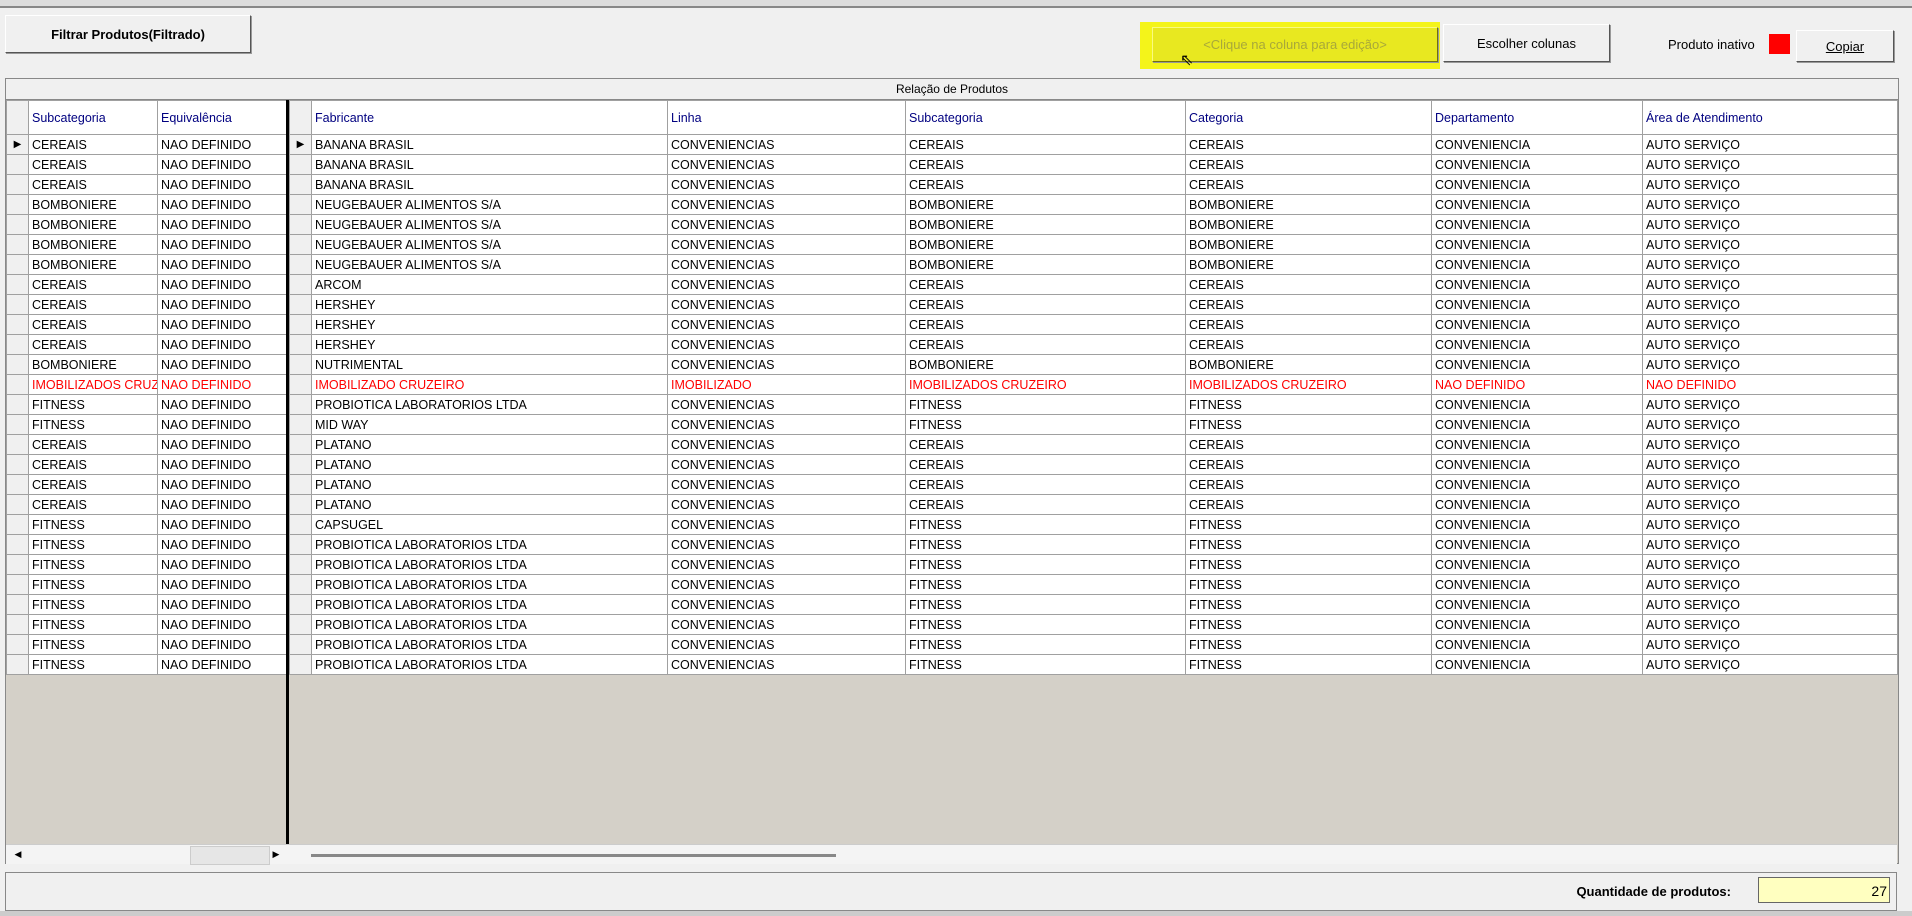 The width and height of the screenshot is (1912, 916). Describe the element at coordinates (1295, 44) in the screenshot. I see `edit-column-hint-button: <Clique na coluna para edição>` at that location.